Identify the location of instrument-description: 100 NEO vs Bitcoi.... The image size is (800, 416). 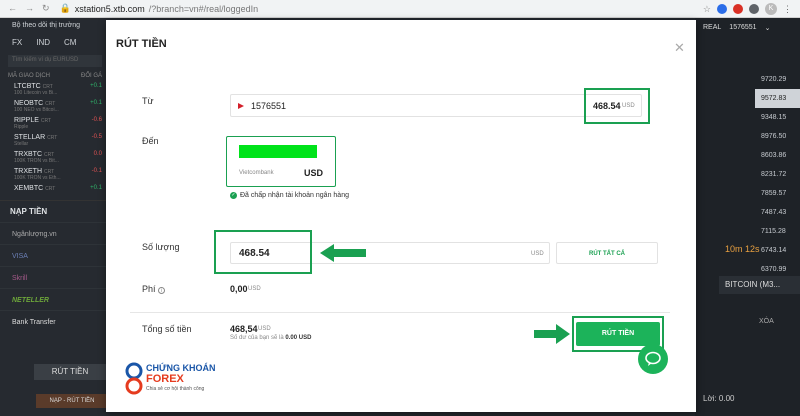
(36, 110).